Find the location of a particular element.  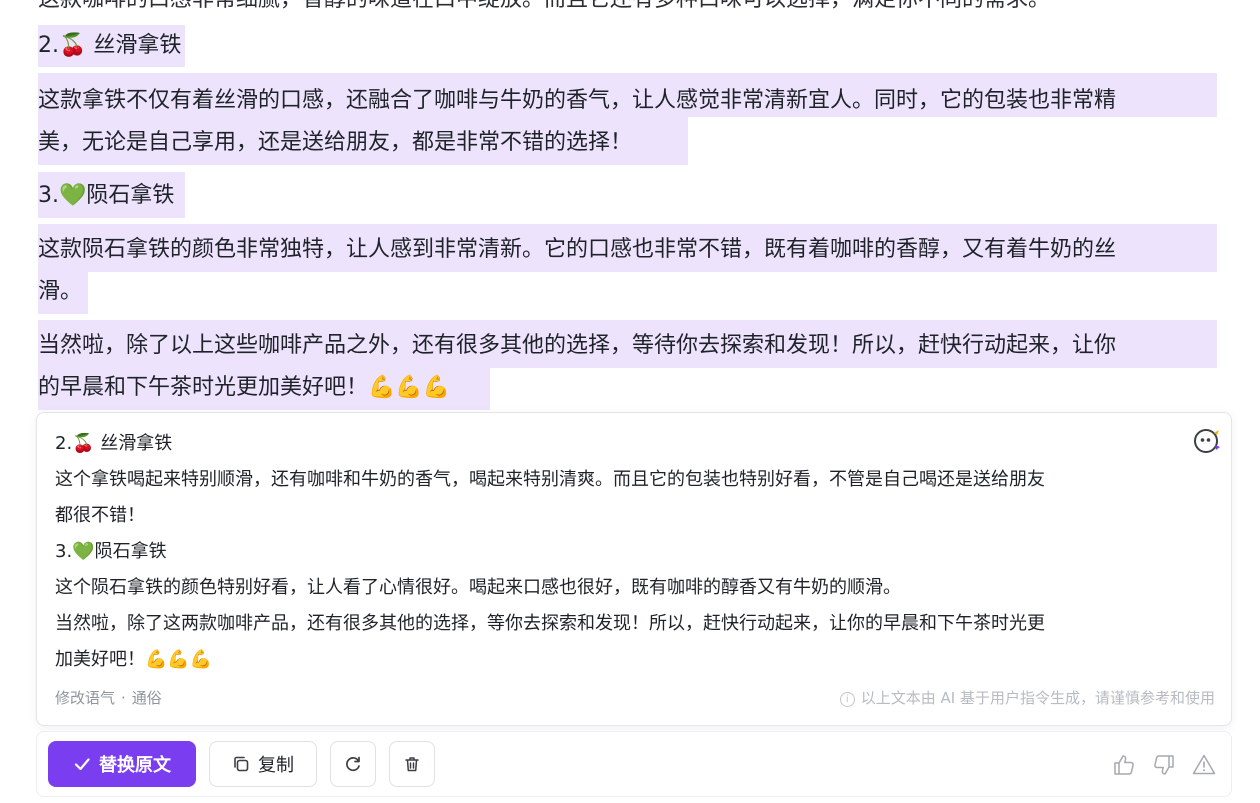

thumbs-down-icon is located at coordinates (1164, 765).